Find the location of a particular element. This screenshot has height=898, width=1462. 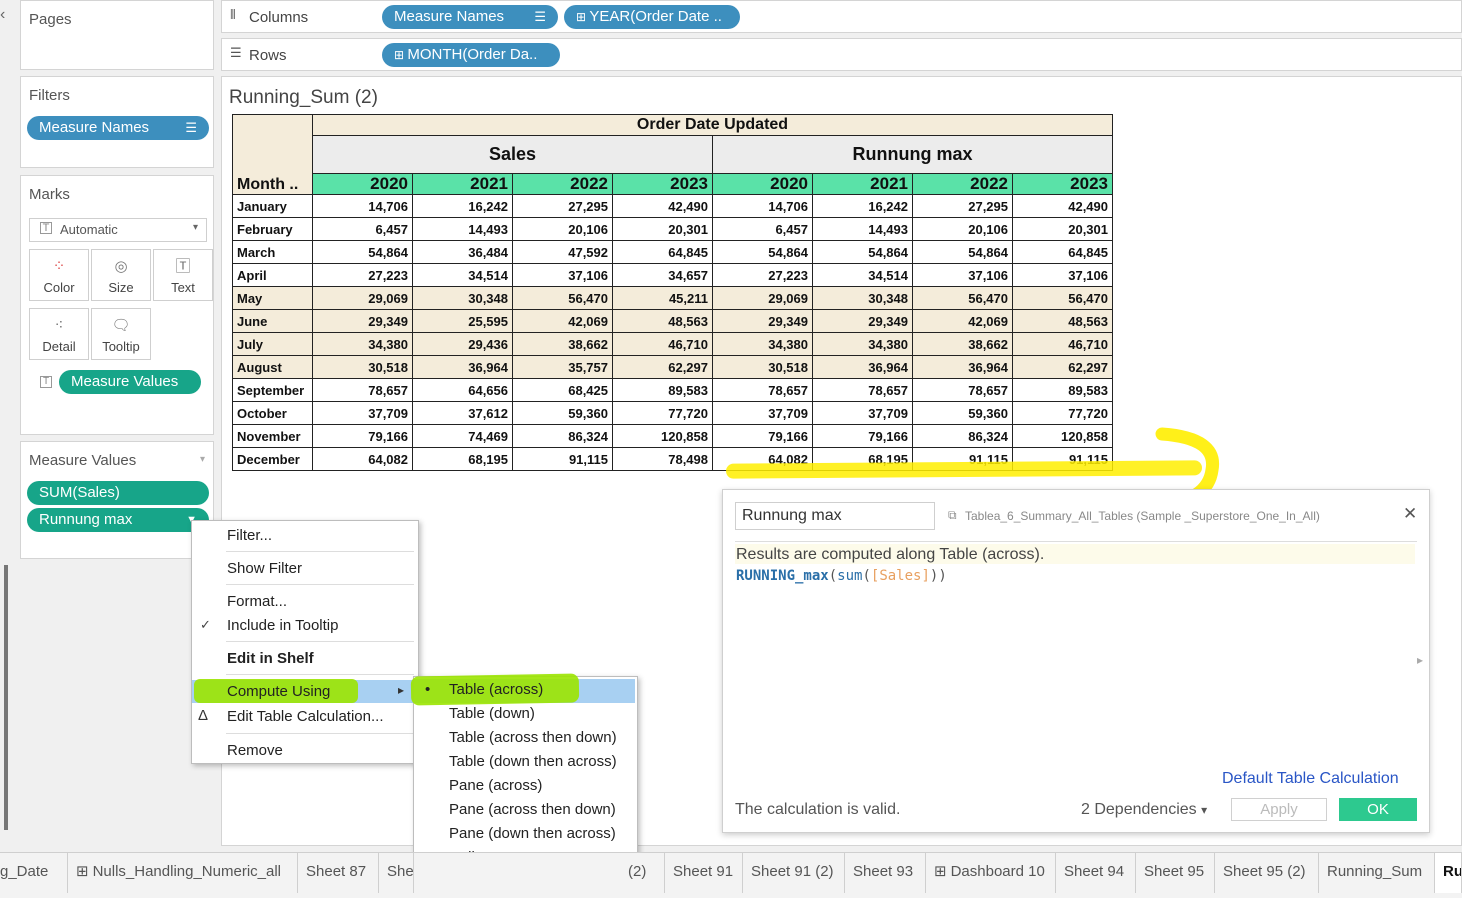

sales-cell: 14,706 is located at coordinates (362, 206).